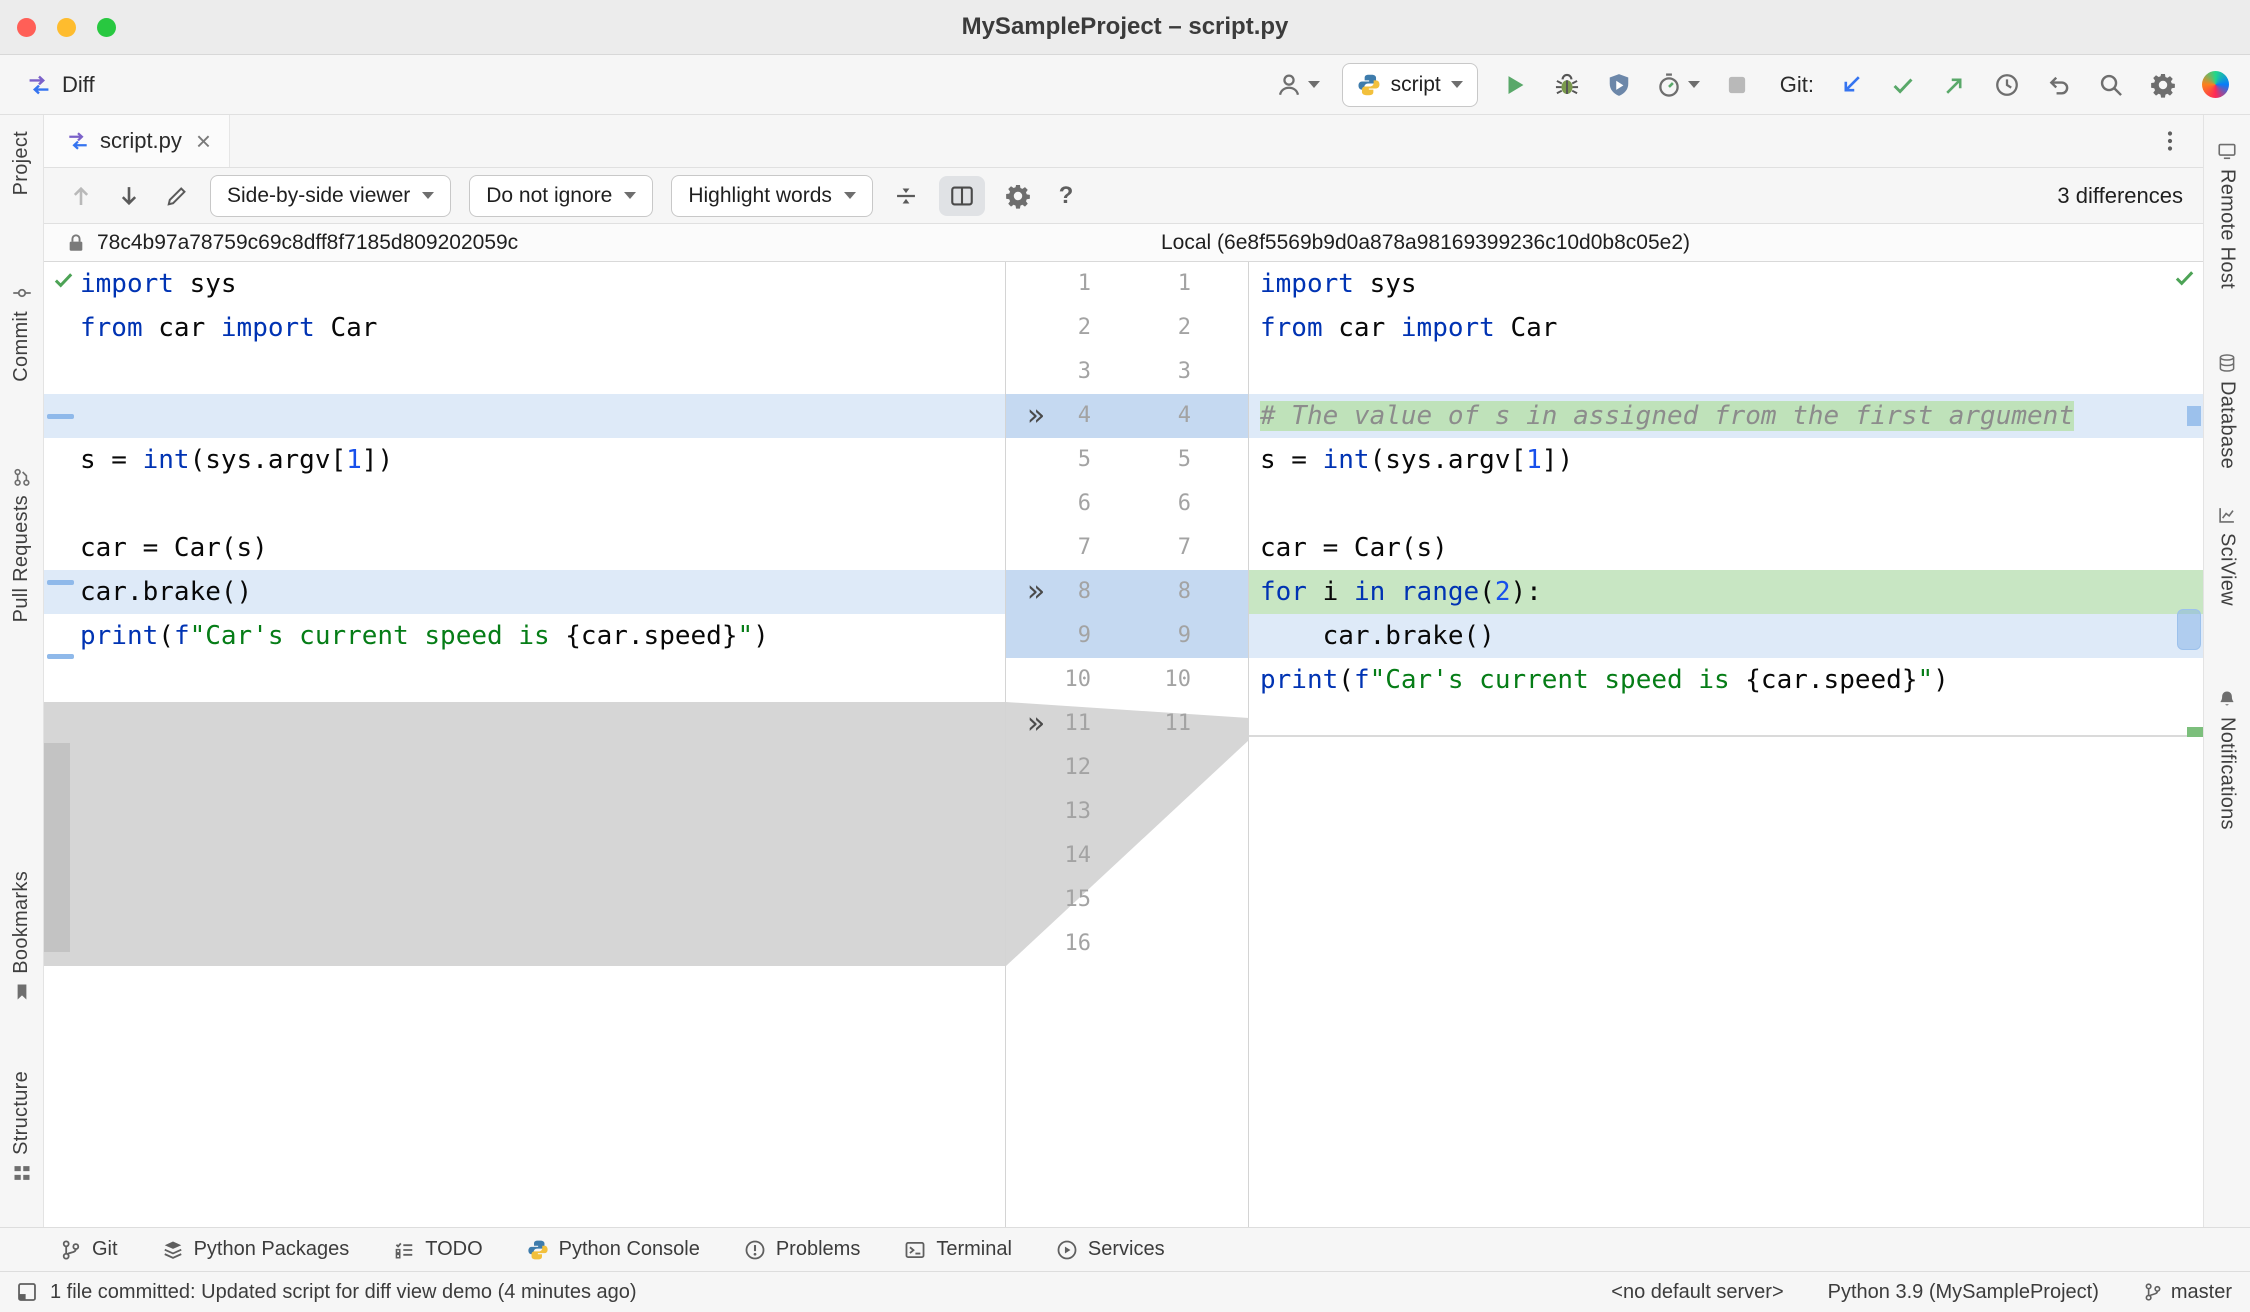  Describe the element at coordinates (2215, 85) in the screenshot. I see `ide-logo-button` at that location.